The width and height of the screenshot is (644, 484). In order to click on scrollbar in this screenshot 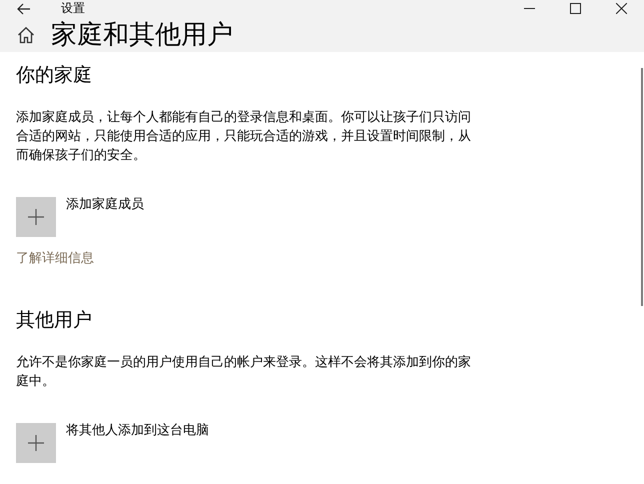, I will do `click(642, 187)`.